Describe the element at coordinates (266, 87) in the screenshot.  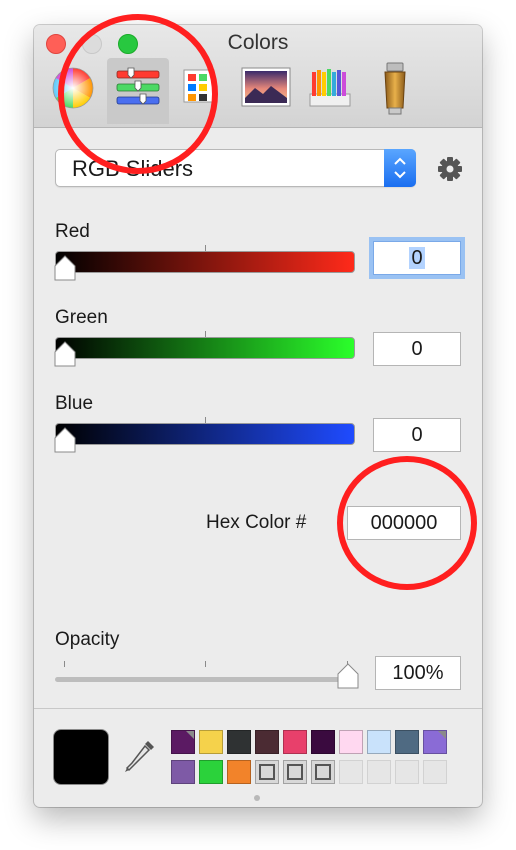
I see `image-palette-icon` at that location.